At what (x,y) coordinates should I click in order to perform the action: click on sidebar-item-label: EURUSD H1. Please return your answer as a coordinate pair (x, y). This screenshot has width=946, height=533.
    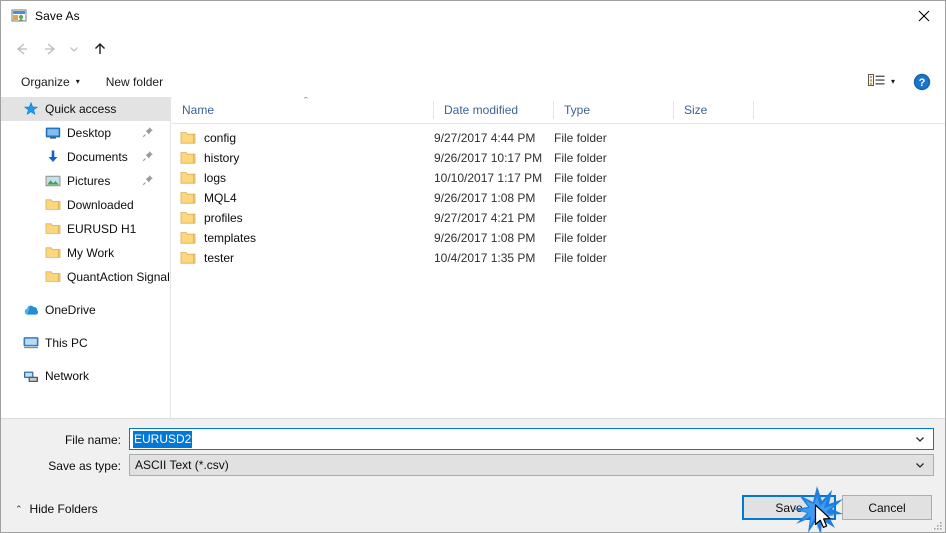
    Looking at the image, I should click on (102, 229).